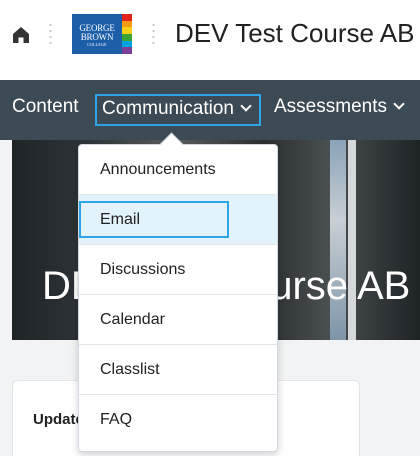 This screenshot has height=456, width=420. What do you see at coordinates (97, 44) in the screenshot?
I see `logo-line3: COLLEGE` at bounding box center [97, 44].